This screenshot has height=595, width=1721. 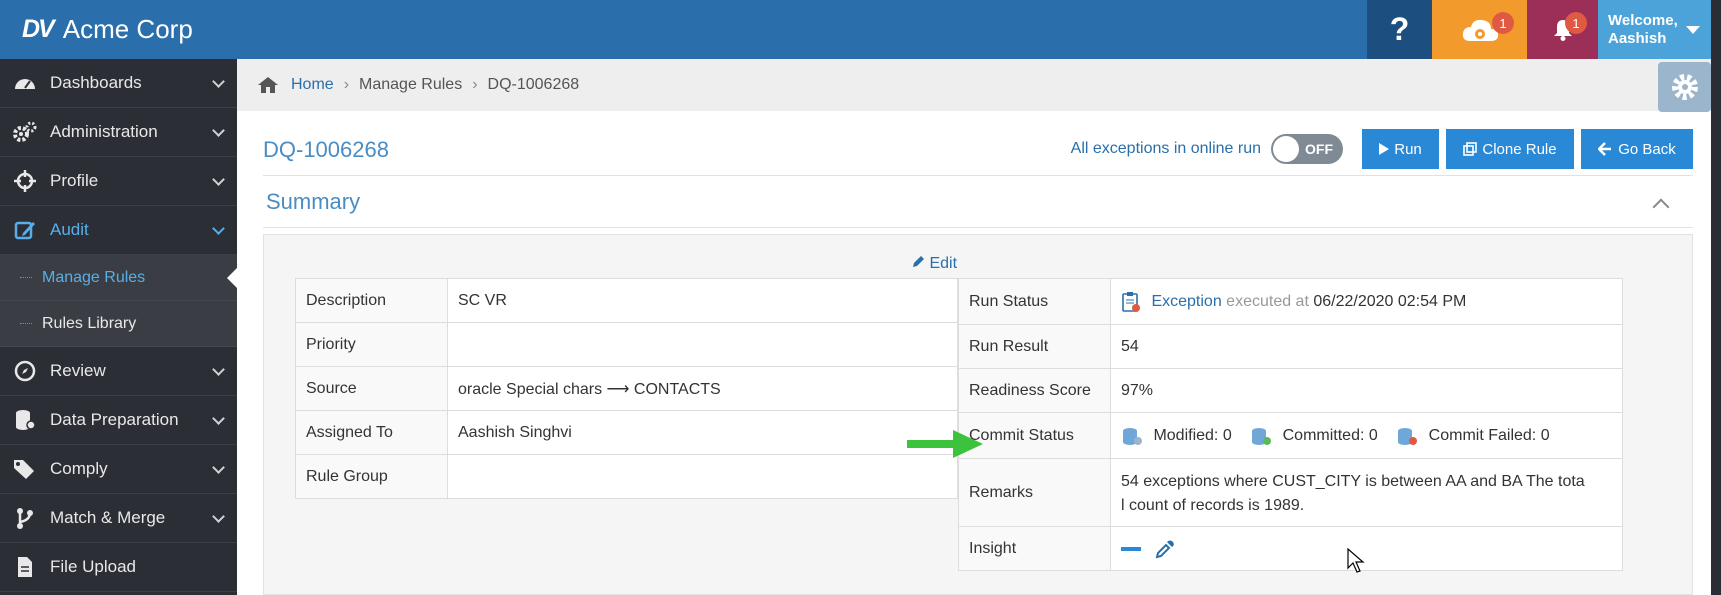 I want to click on sidebar-item-label: Profile, so click(x=74, y=180).